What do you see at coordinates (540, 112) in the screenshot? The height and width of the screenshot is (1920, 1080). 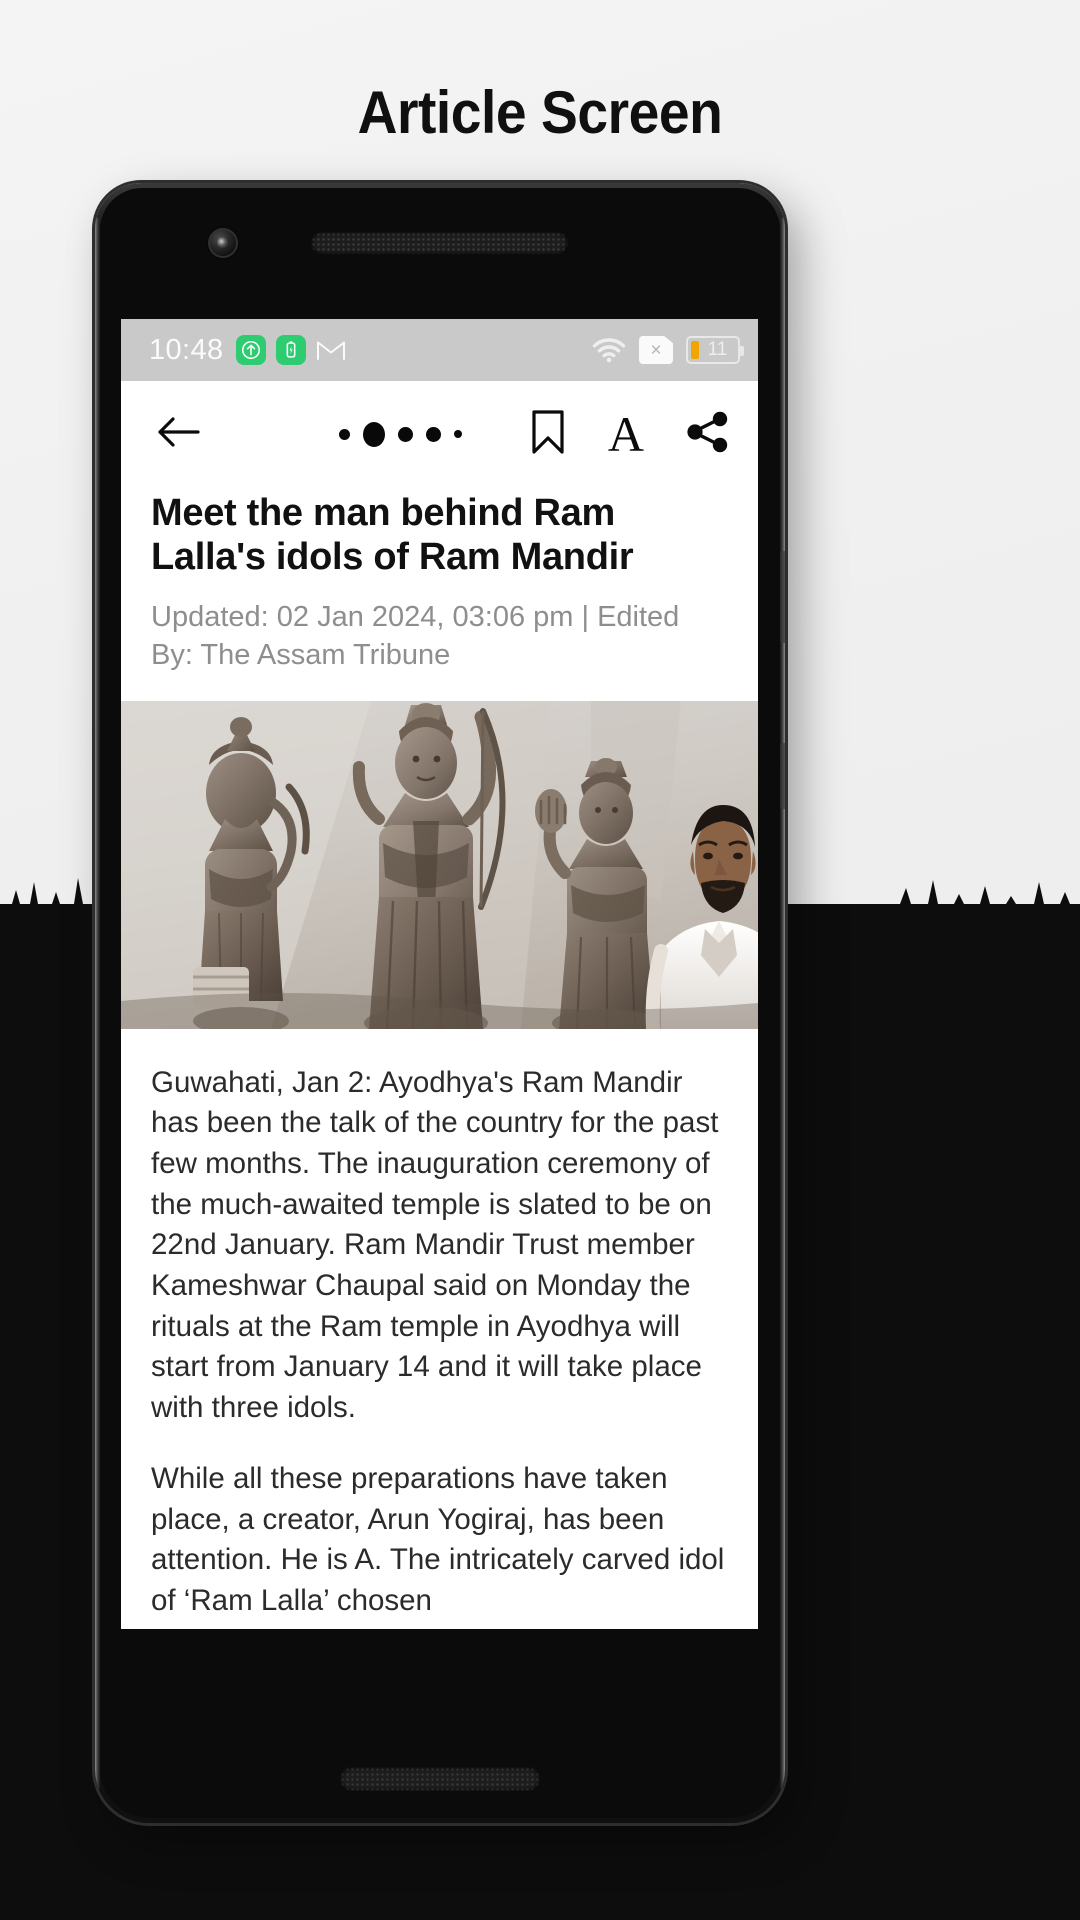 I see `page-title: Article Screen` at bounding box center [540, 112].